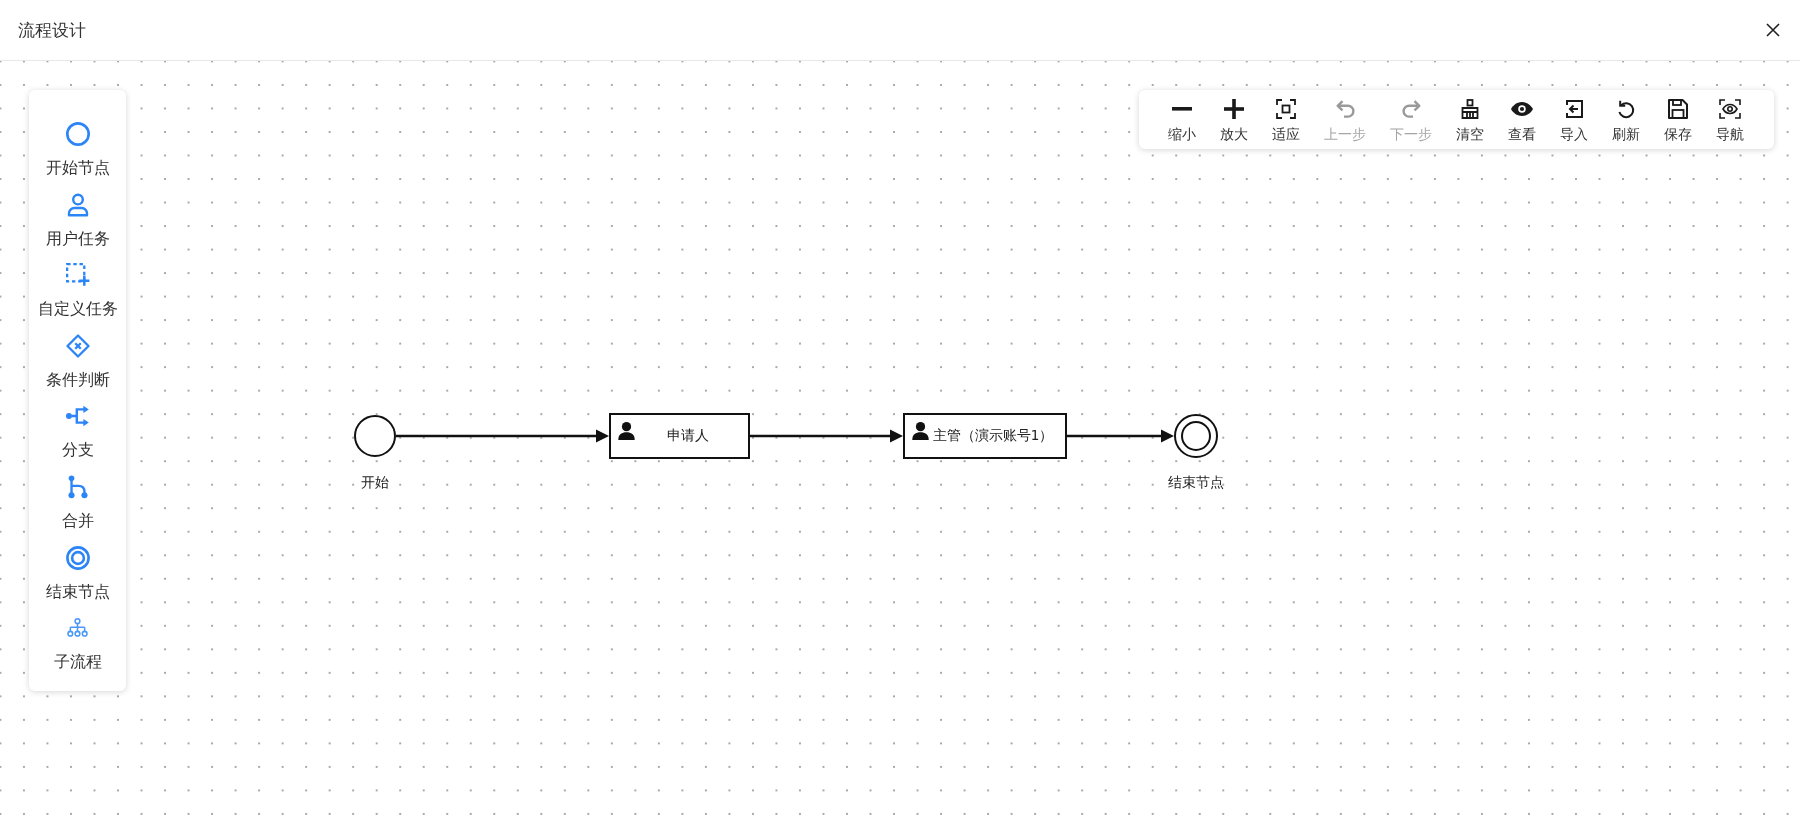  Describe the element at coordinates (1626, 120) in the screenshot. I see `toolbar-button: 刷新` at that location.